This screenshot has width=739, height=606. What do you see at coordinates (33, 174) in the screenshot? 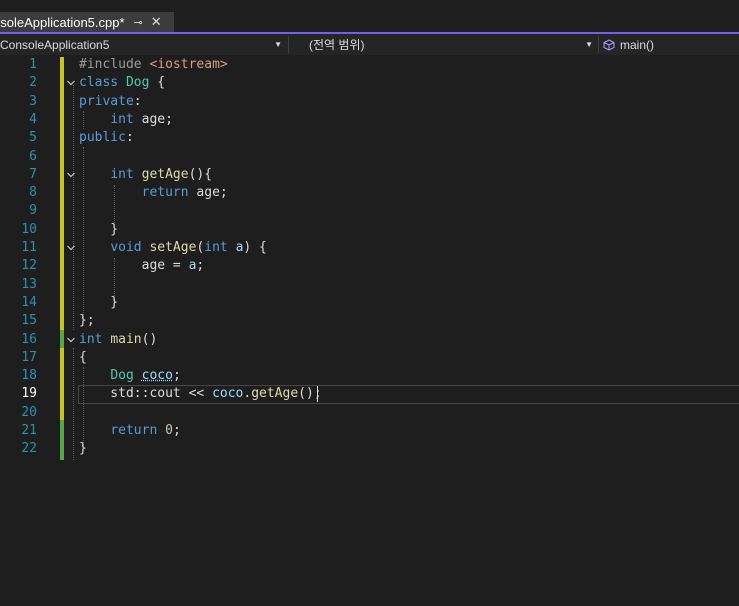
I see `line-number: 7` at bounding box center [33, 174].